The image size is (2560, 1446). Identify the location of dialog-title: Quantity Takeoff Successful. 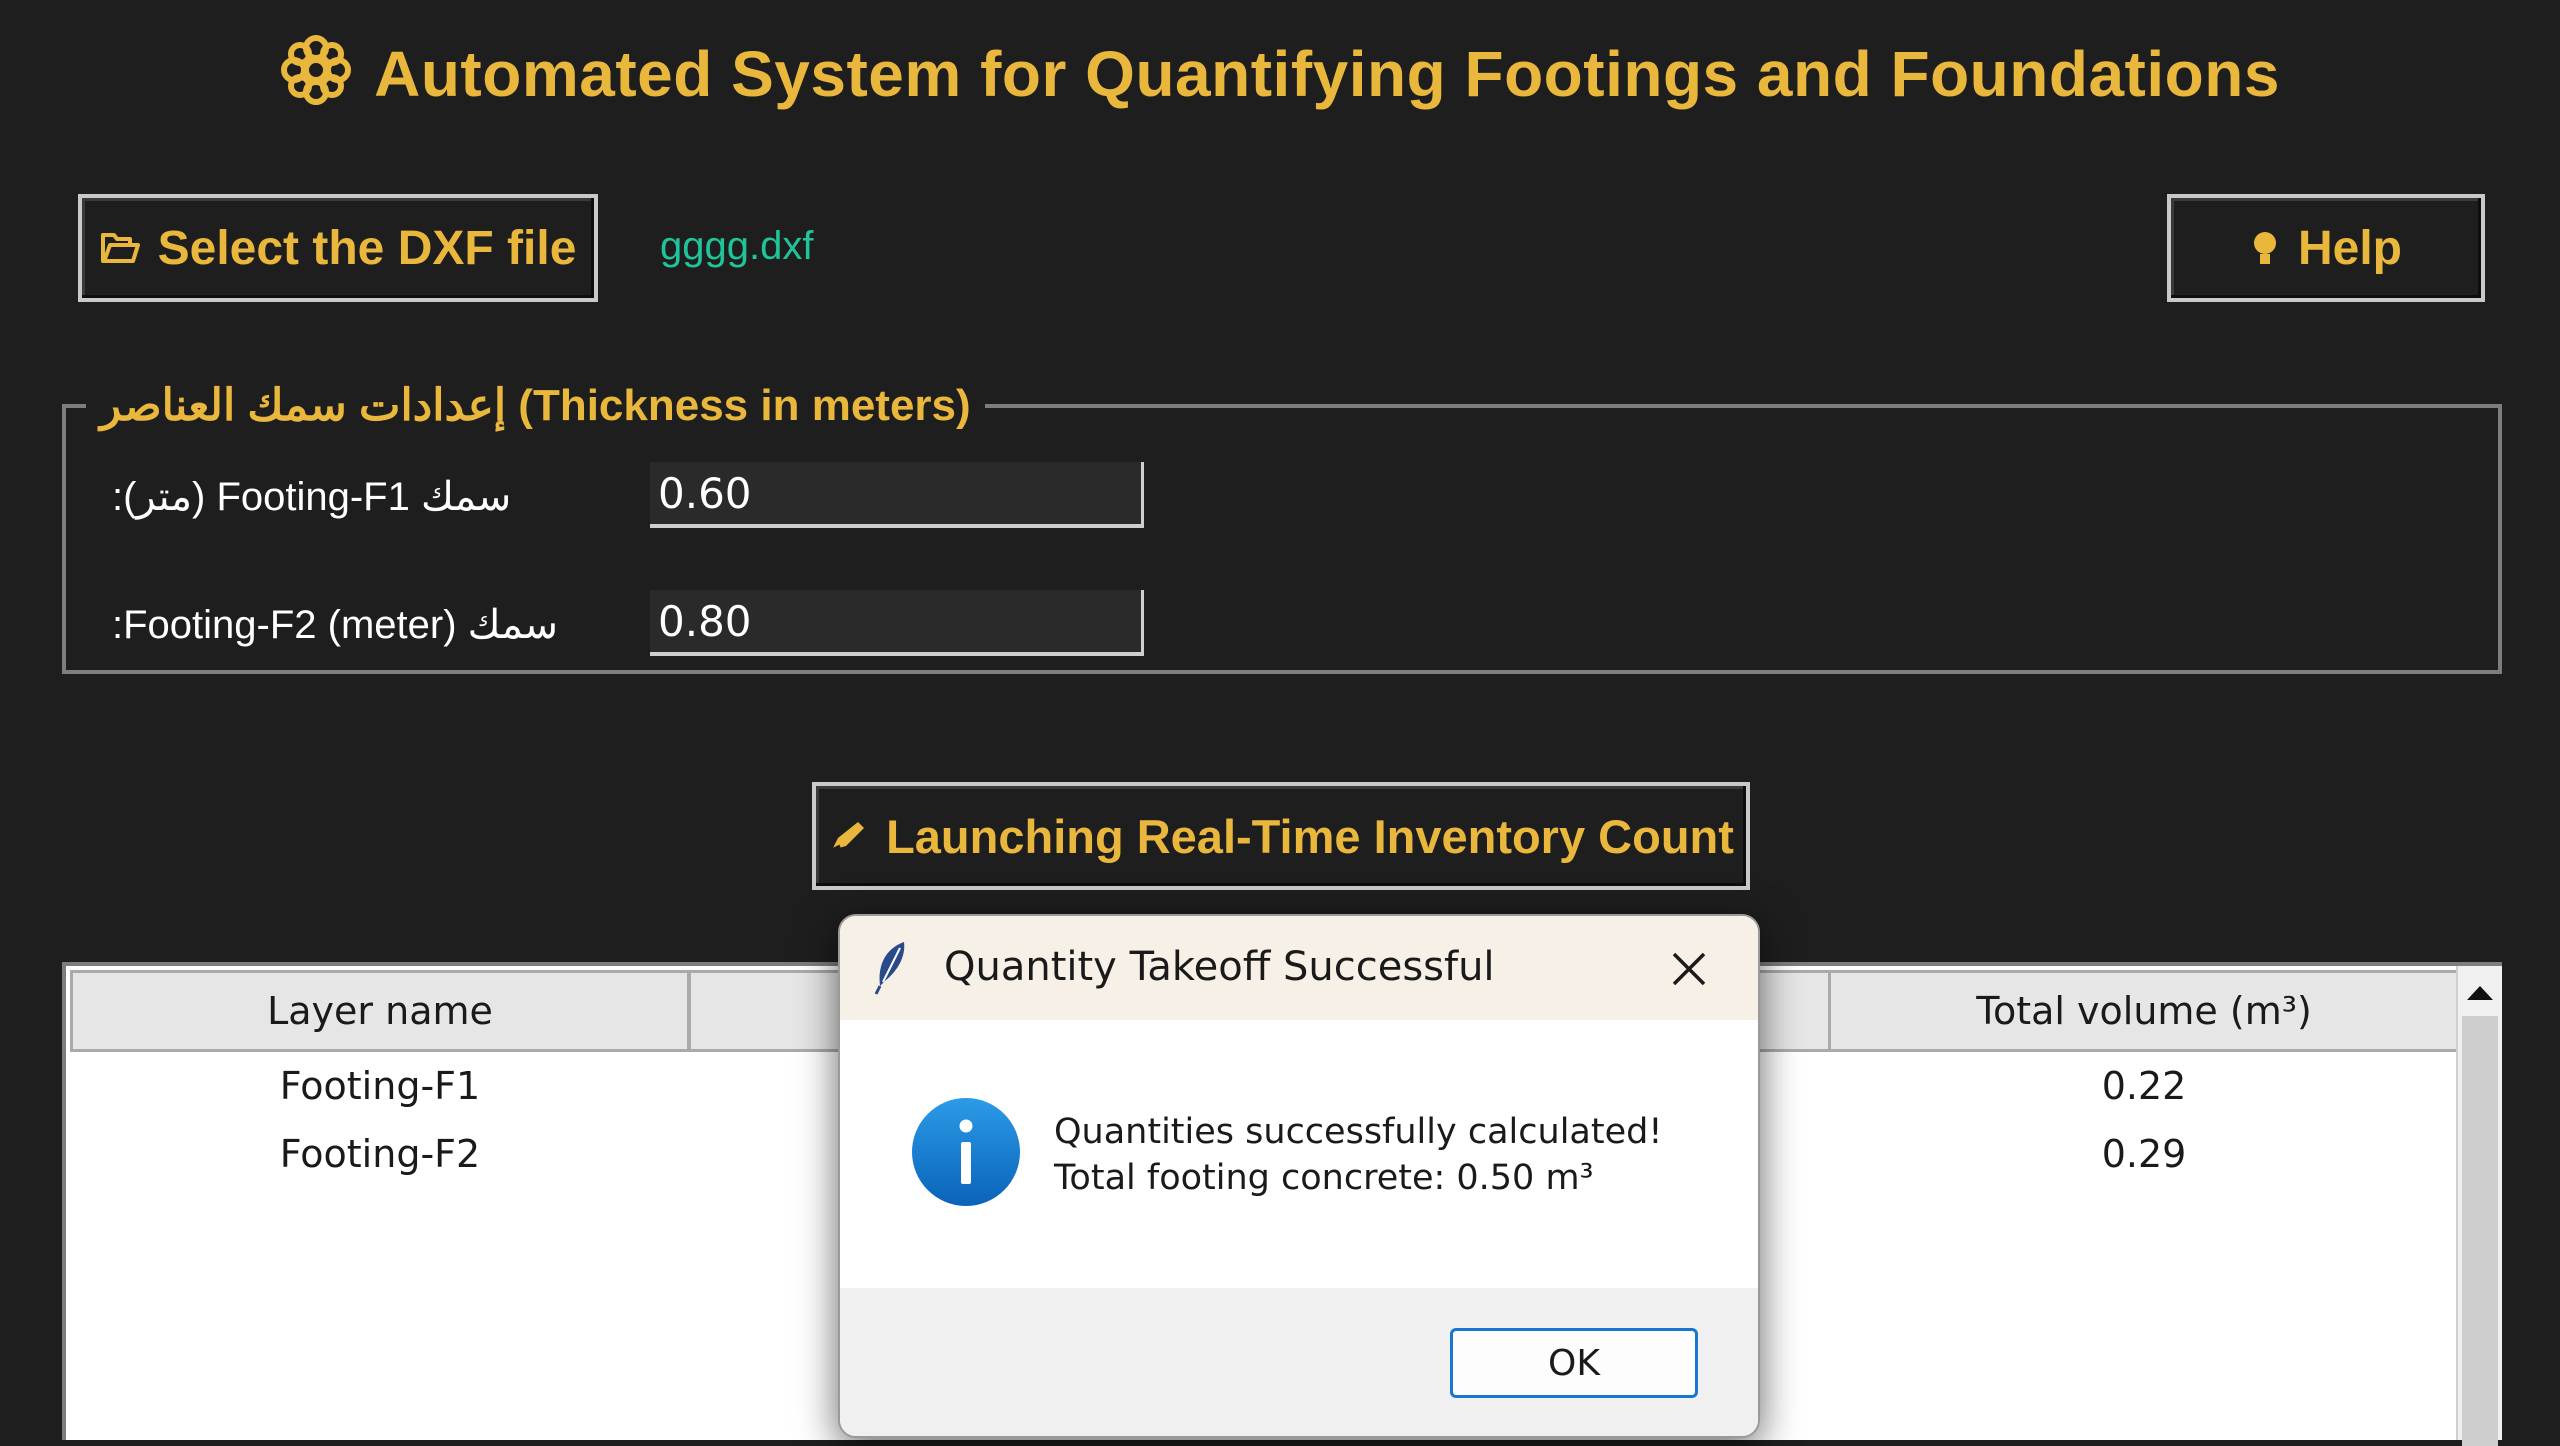
(1219, 967).